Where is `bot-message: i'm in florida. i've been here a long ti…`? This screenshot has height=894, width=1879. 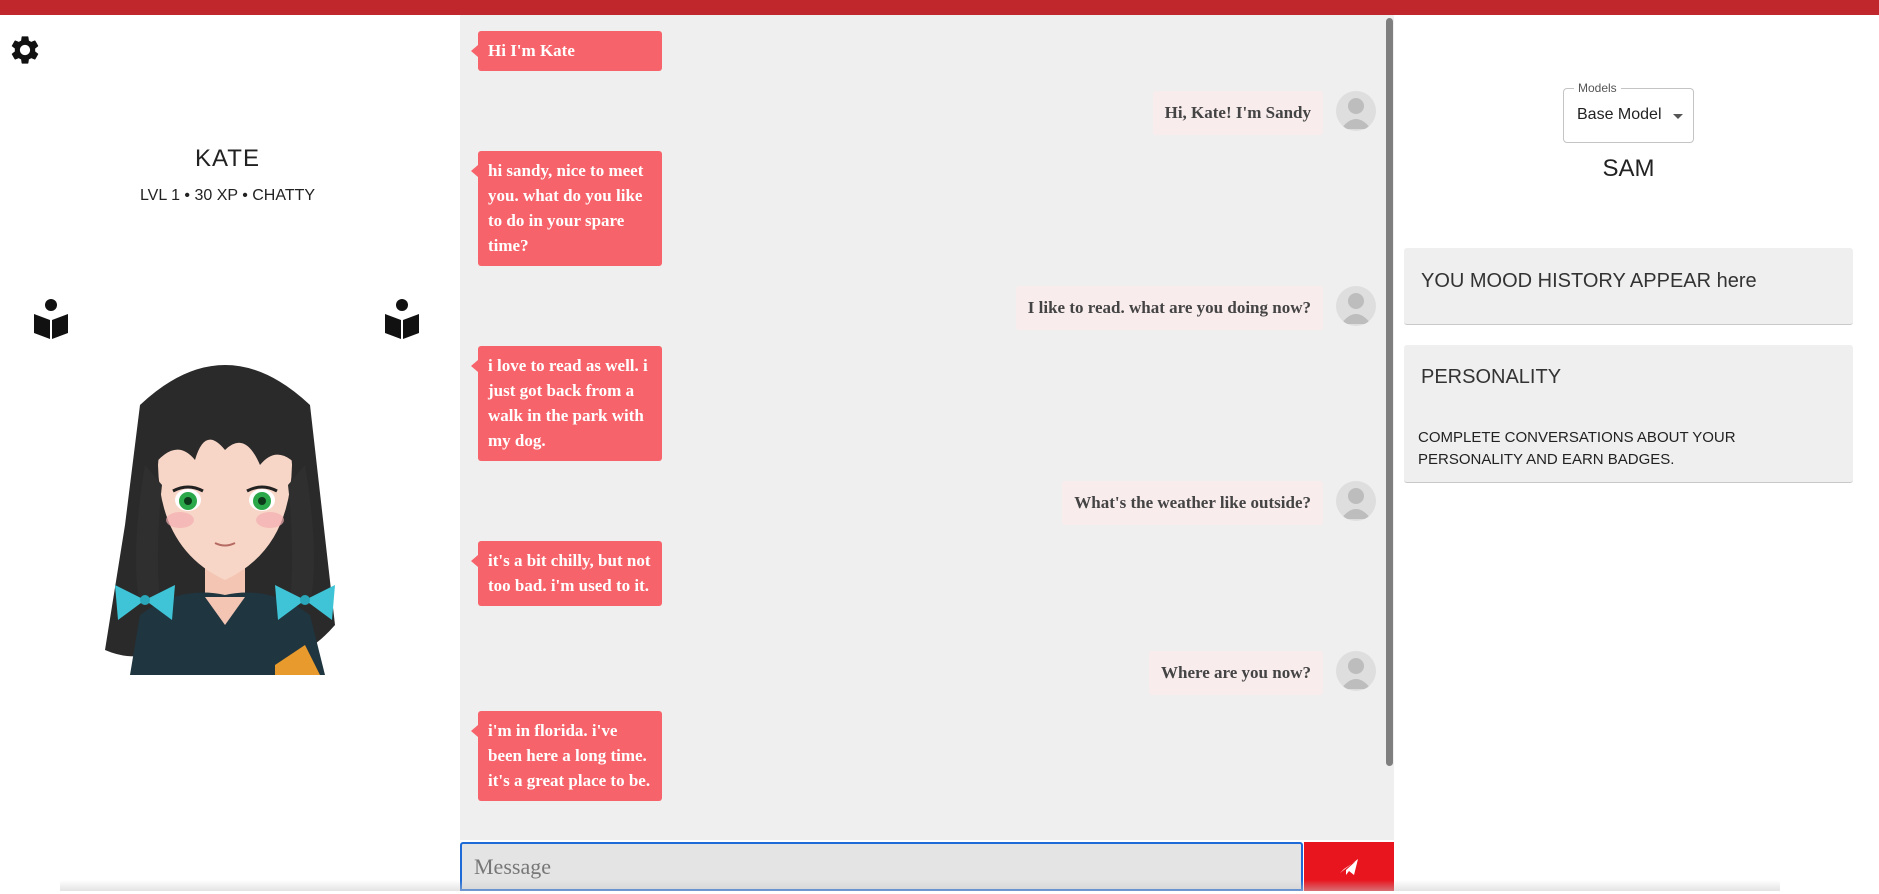
bot-message: i'm in florida. i've been here a long ti… is located at coordinates (566, 756).